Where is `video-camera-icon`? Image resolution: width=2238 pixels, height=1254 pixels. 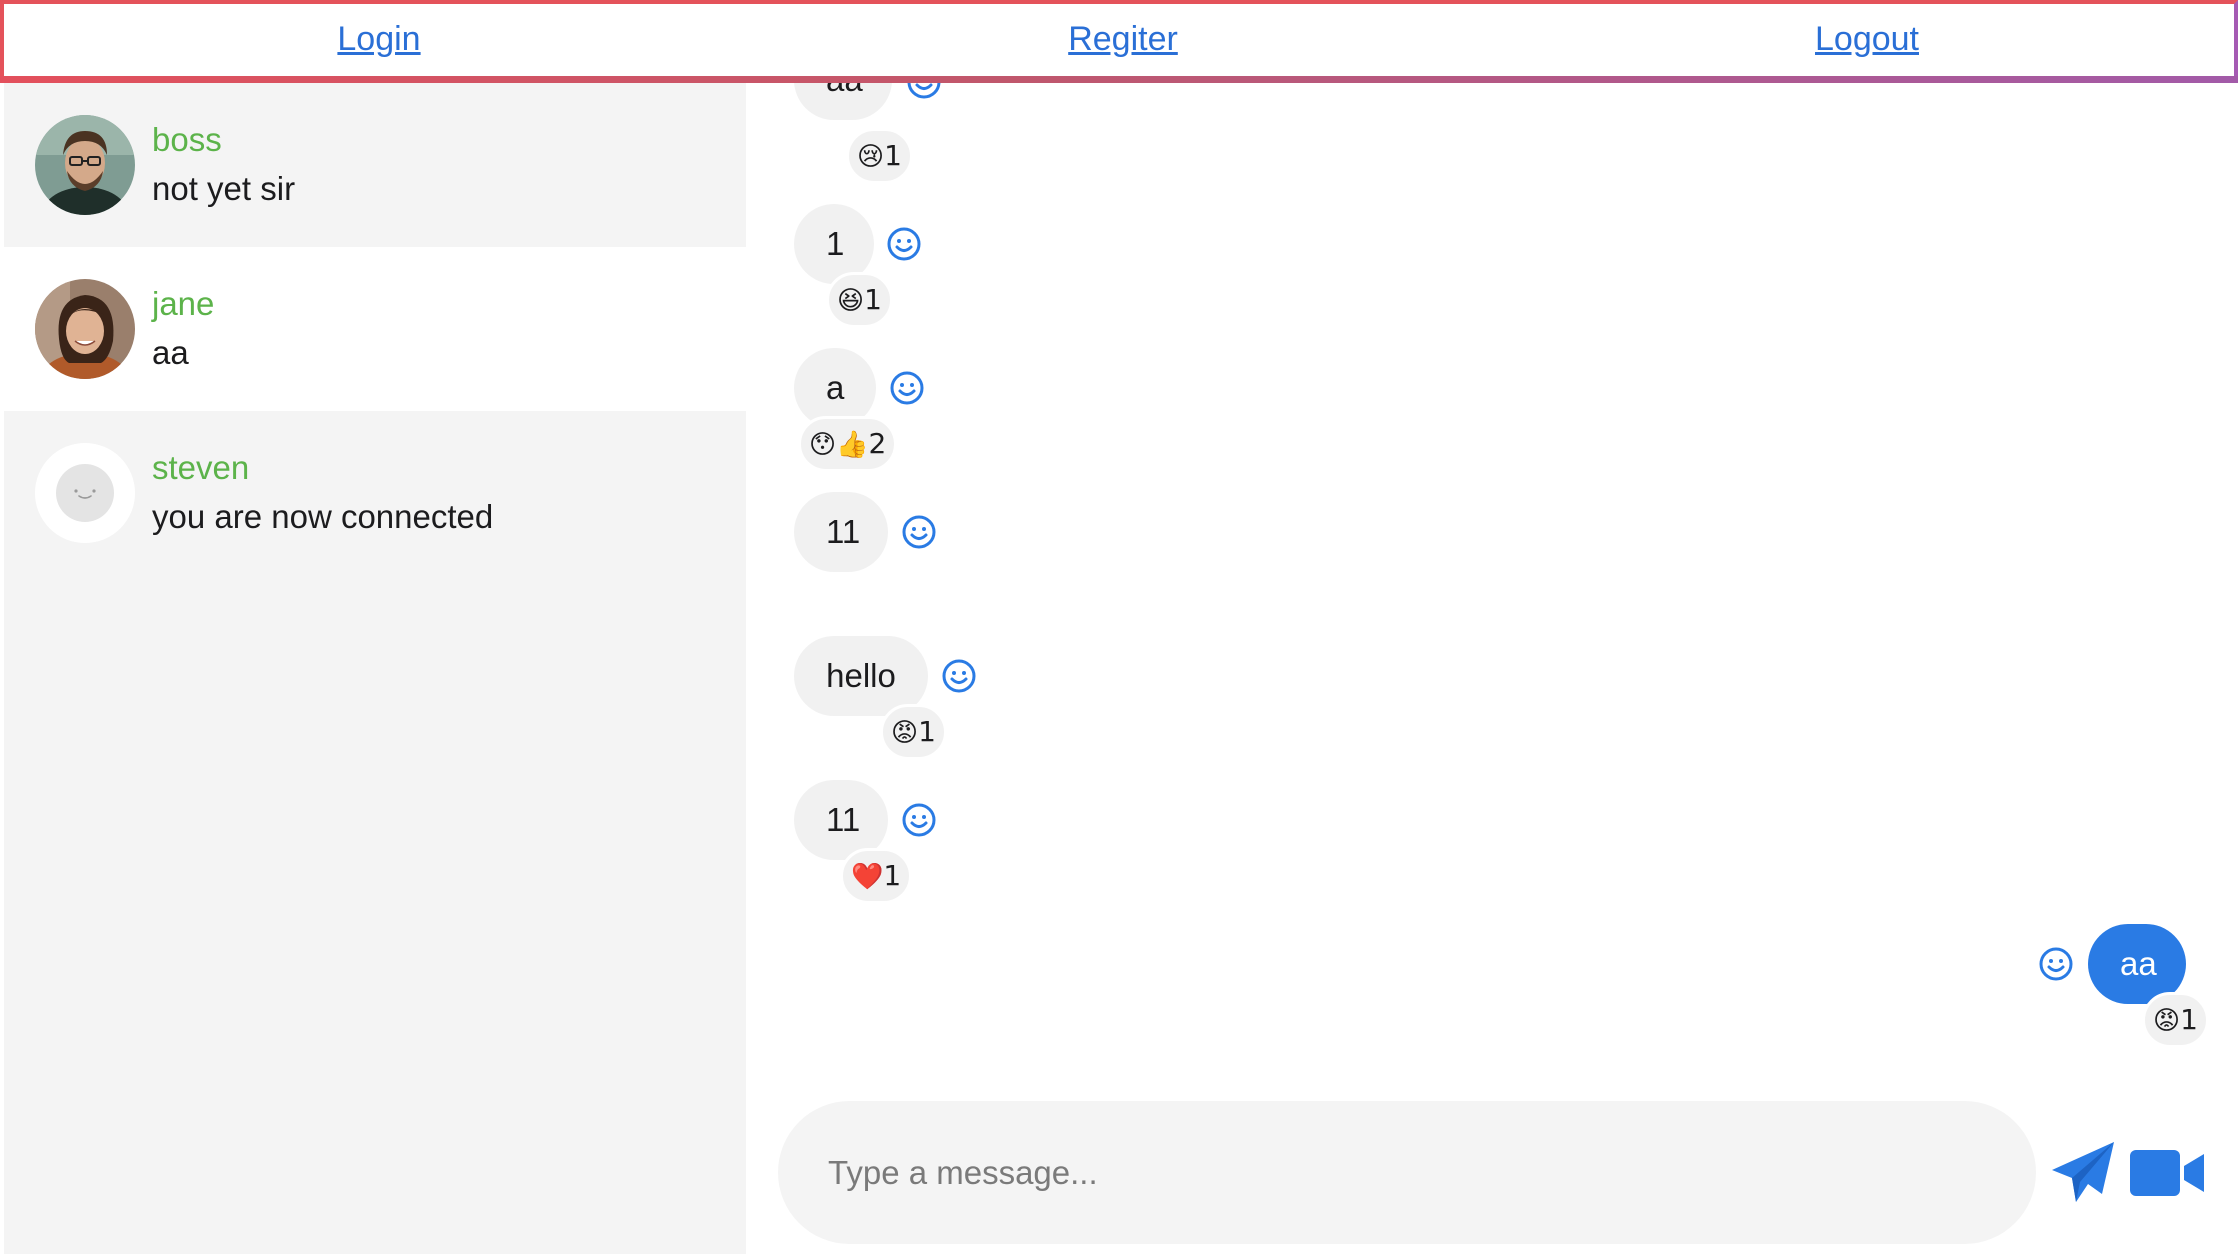
video-camera-icon is located at coordinates (2167, 1173).